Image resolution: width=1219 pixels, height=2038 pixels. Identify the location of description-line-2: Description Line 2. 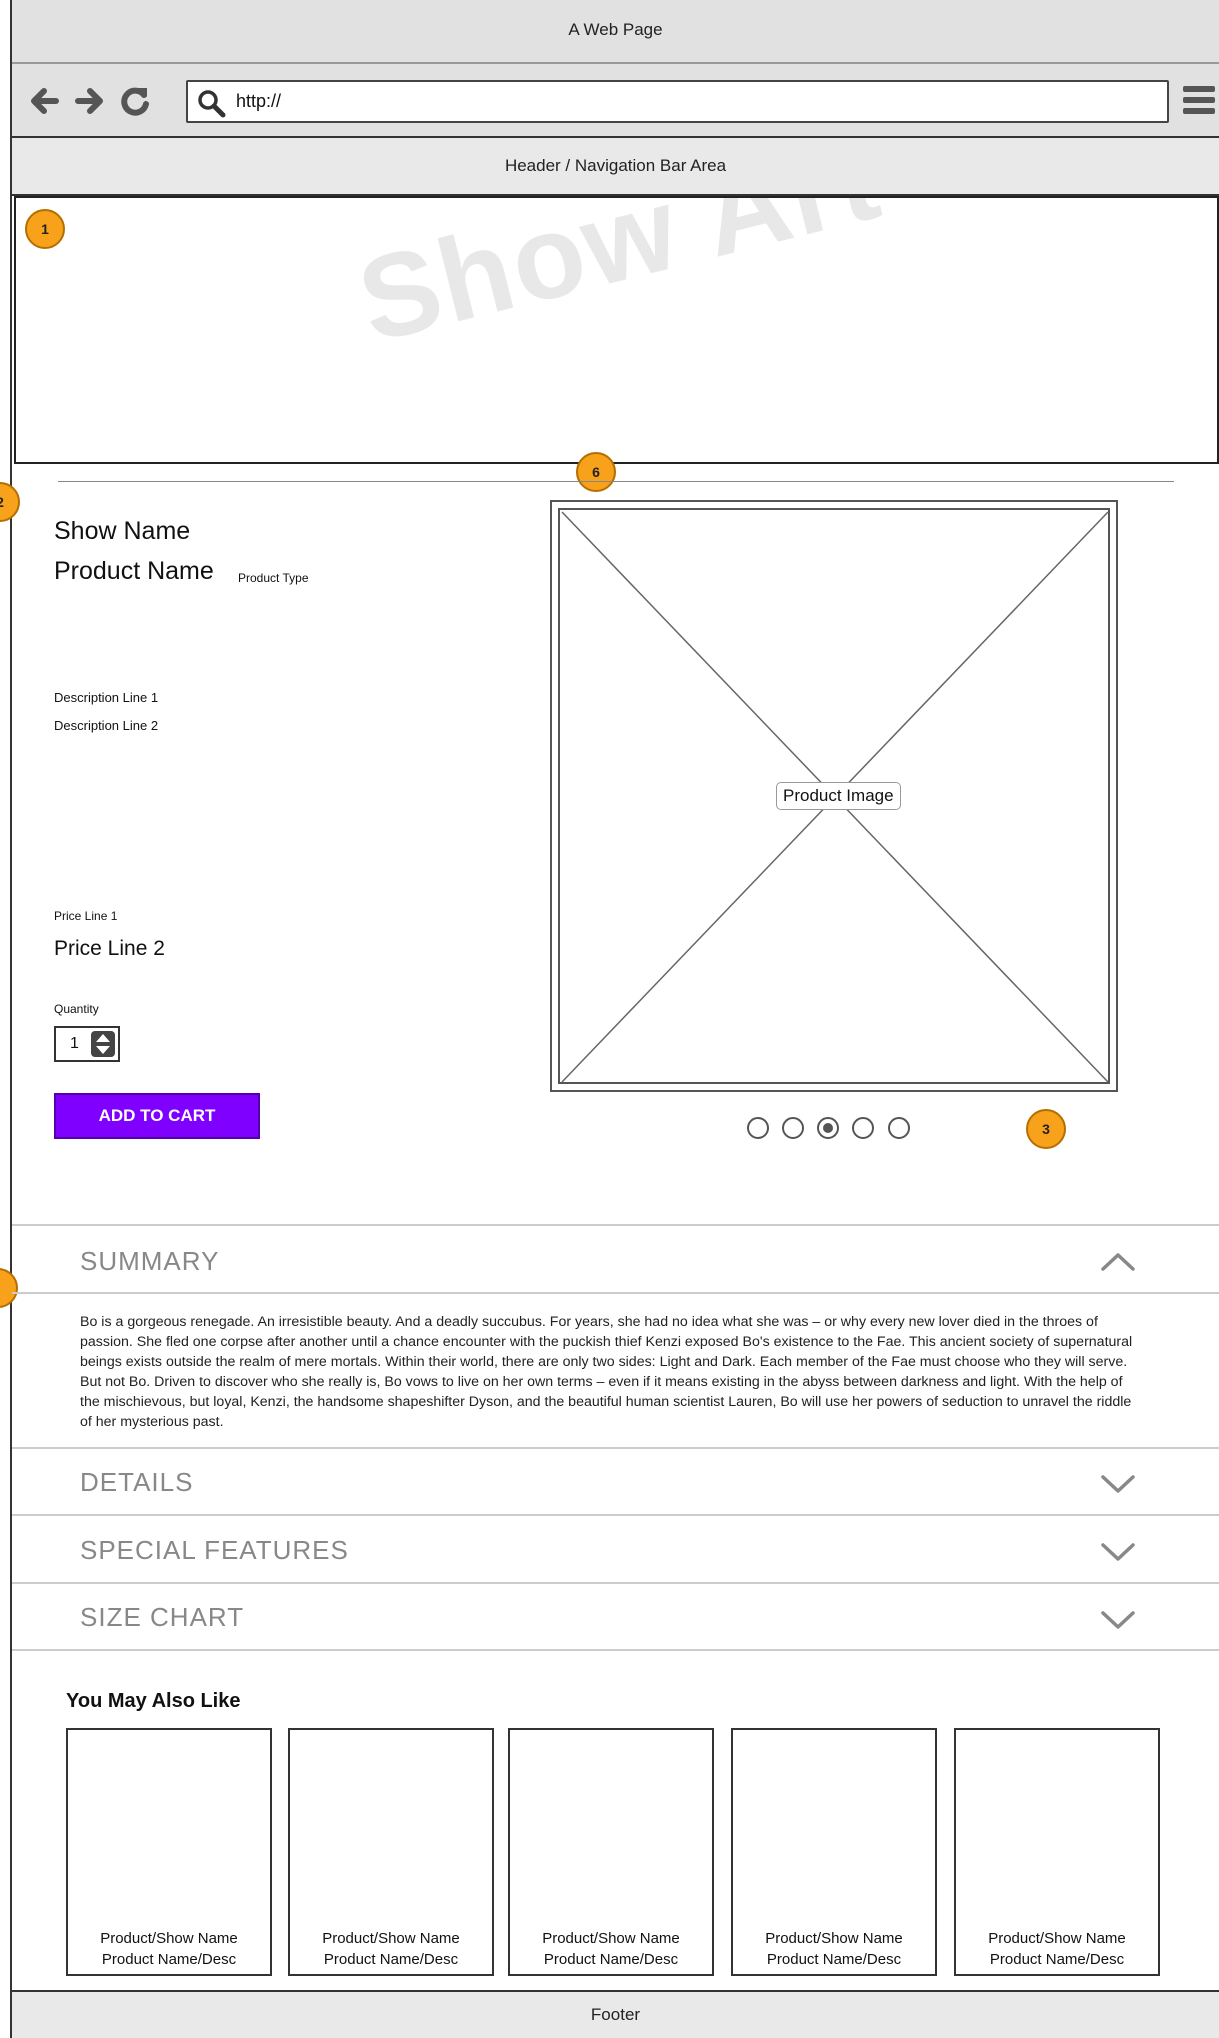
(106, 725).